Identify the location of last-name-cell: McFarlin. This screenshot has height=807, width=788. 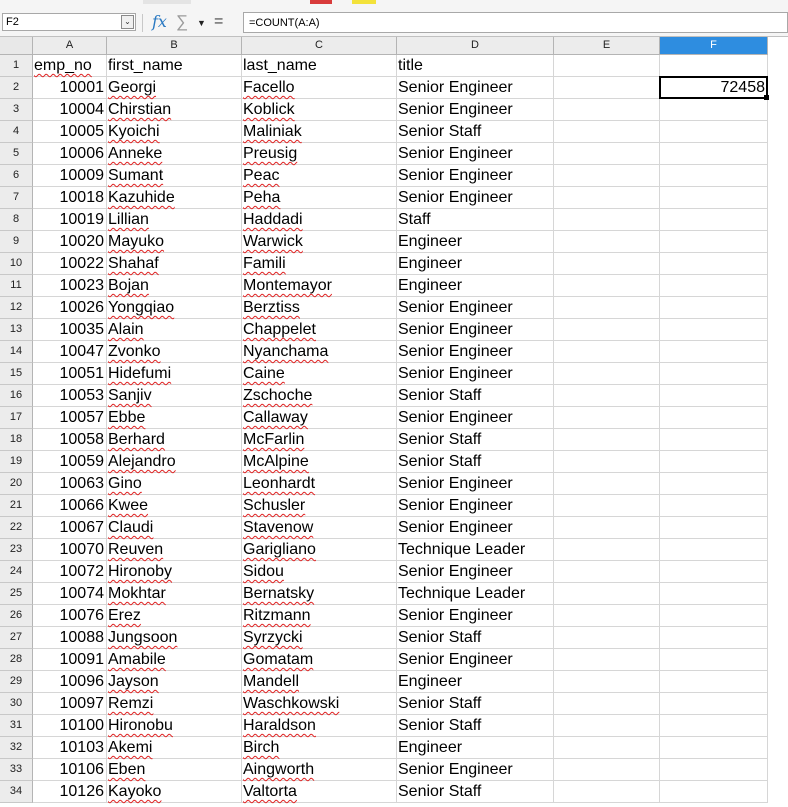
(319, 440).